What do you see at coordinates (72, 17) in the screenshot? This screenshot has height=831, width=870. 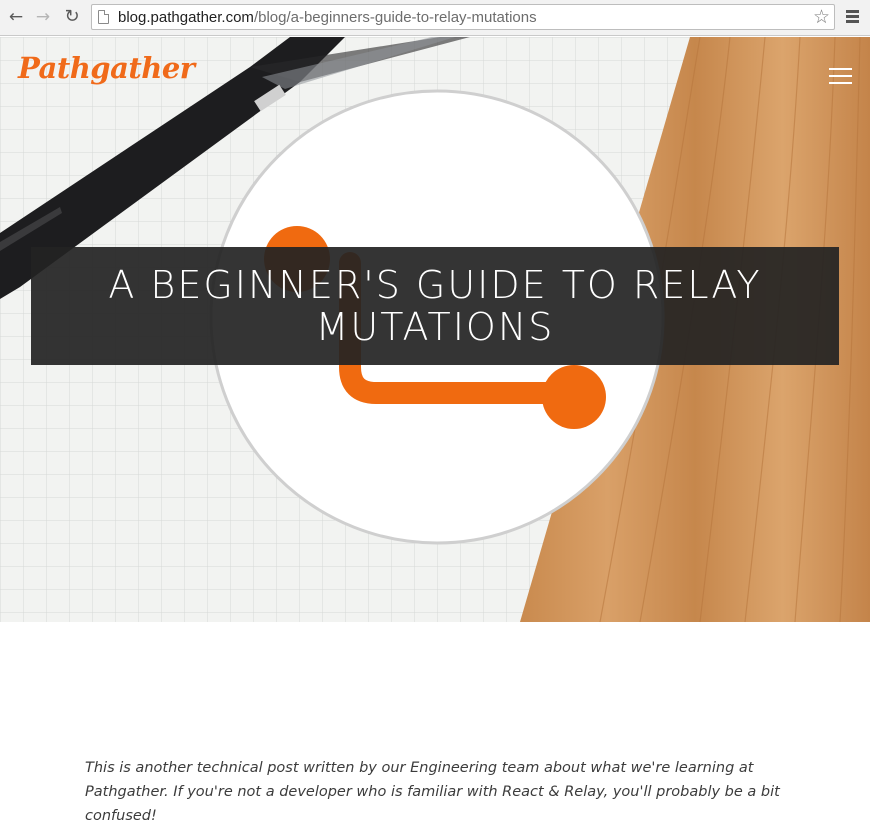 I see `reload-icon: ↻` at bounding box center [72, 17].